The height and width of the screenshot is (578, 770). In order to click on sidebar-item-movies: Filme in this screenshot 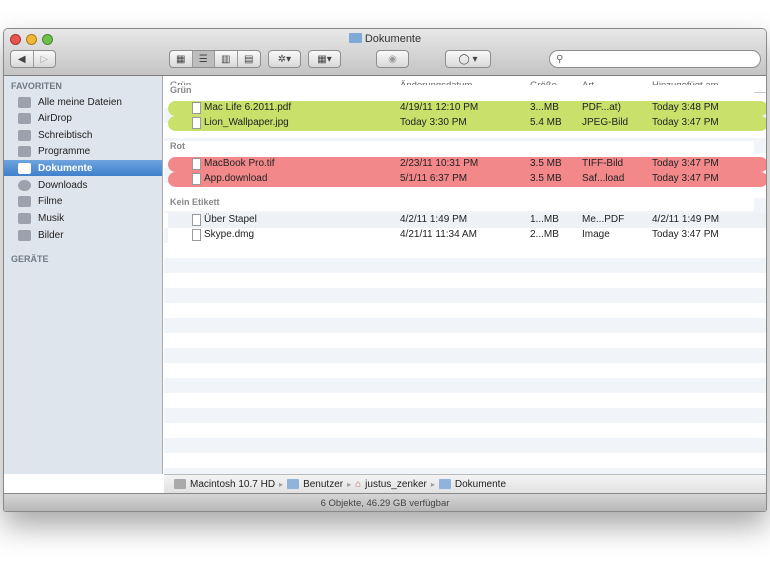, I will do `click(83, 201)`.